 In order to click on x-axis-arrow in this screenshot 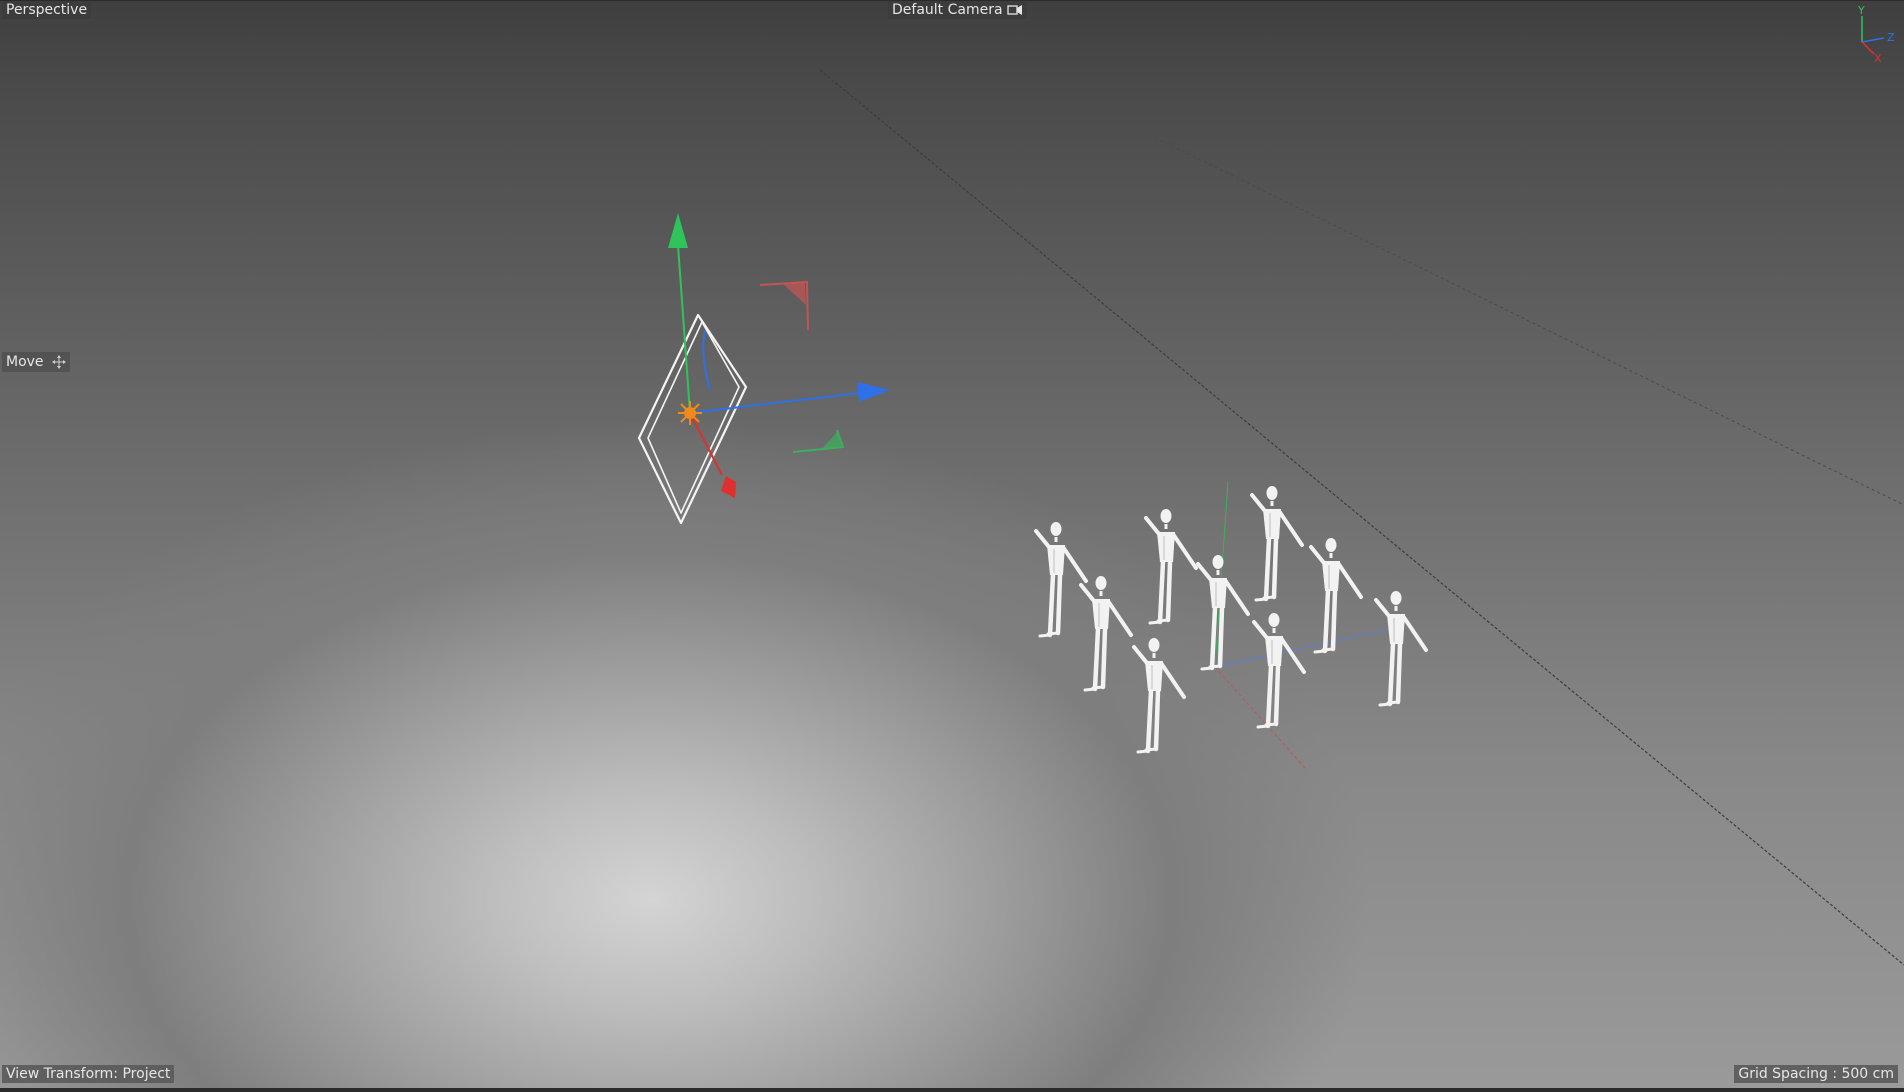, I will do `click(728, 487)`.